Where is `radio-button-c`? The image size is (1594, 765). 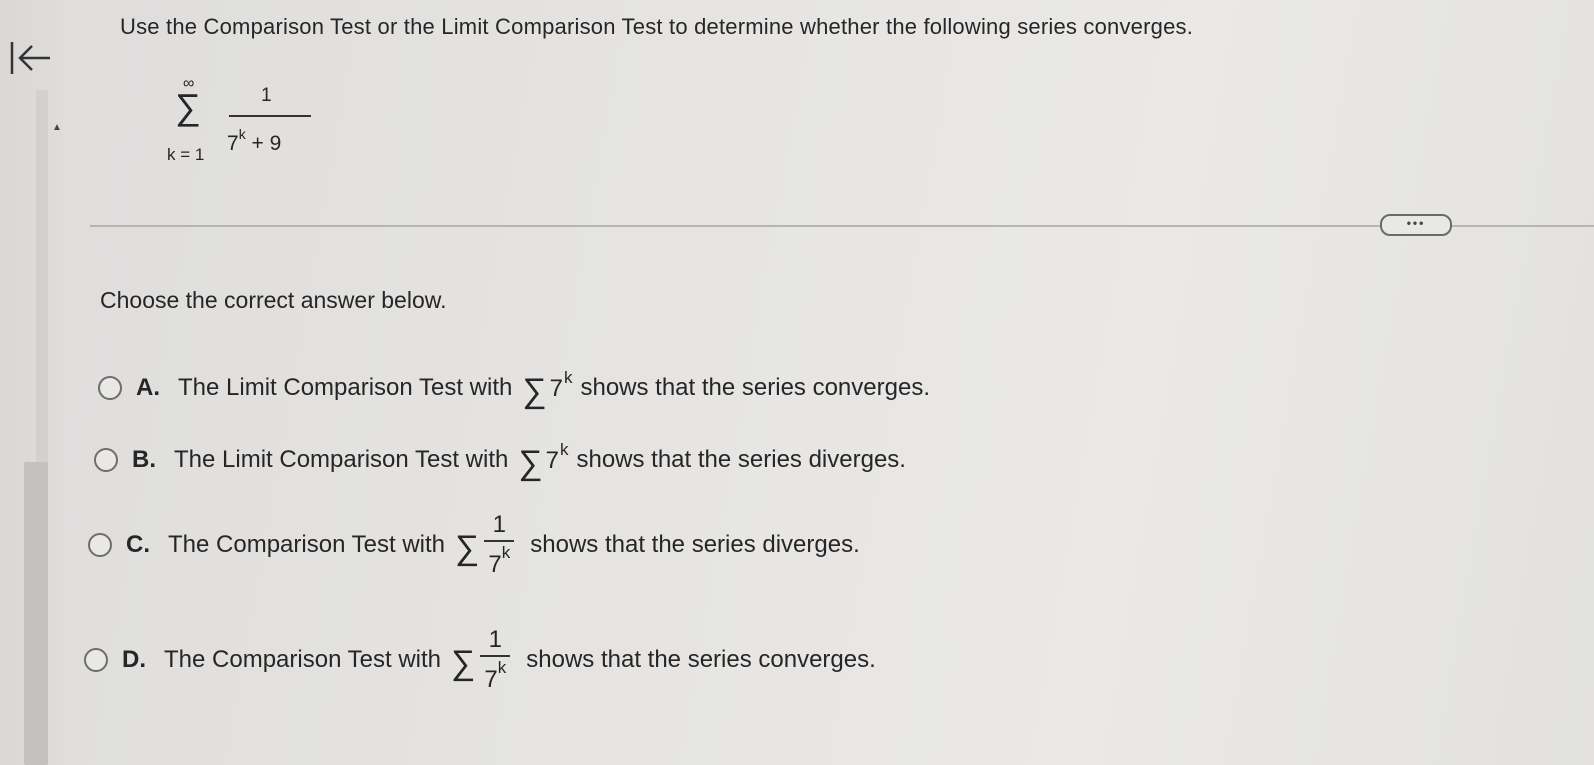
radio-button-c is located at coordinates (100, 545).